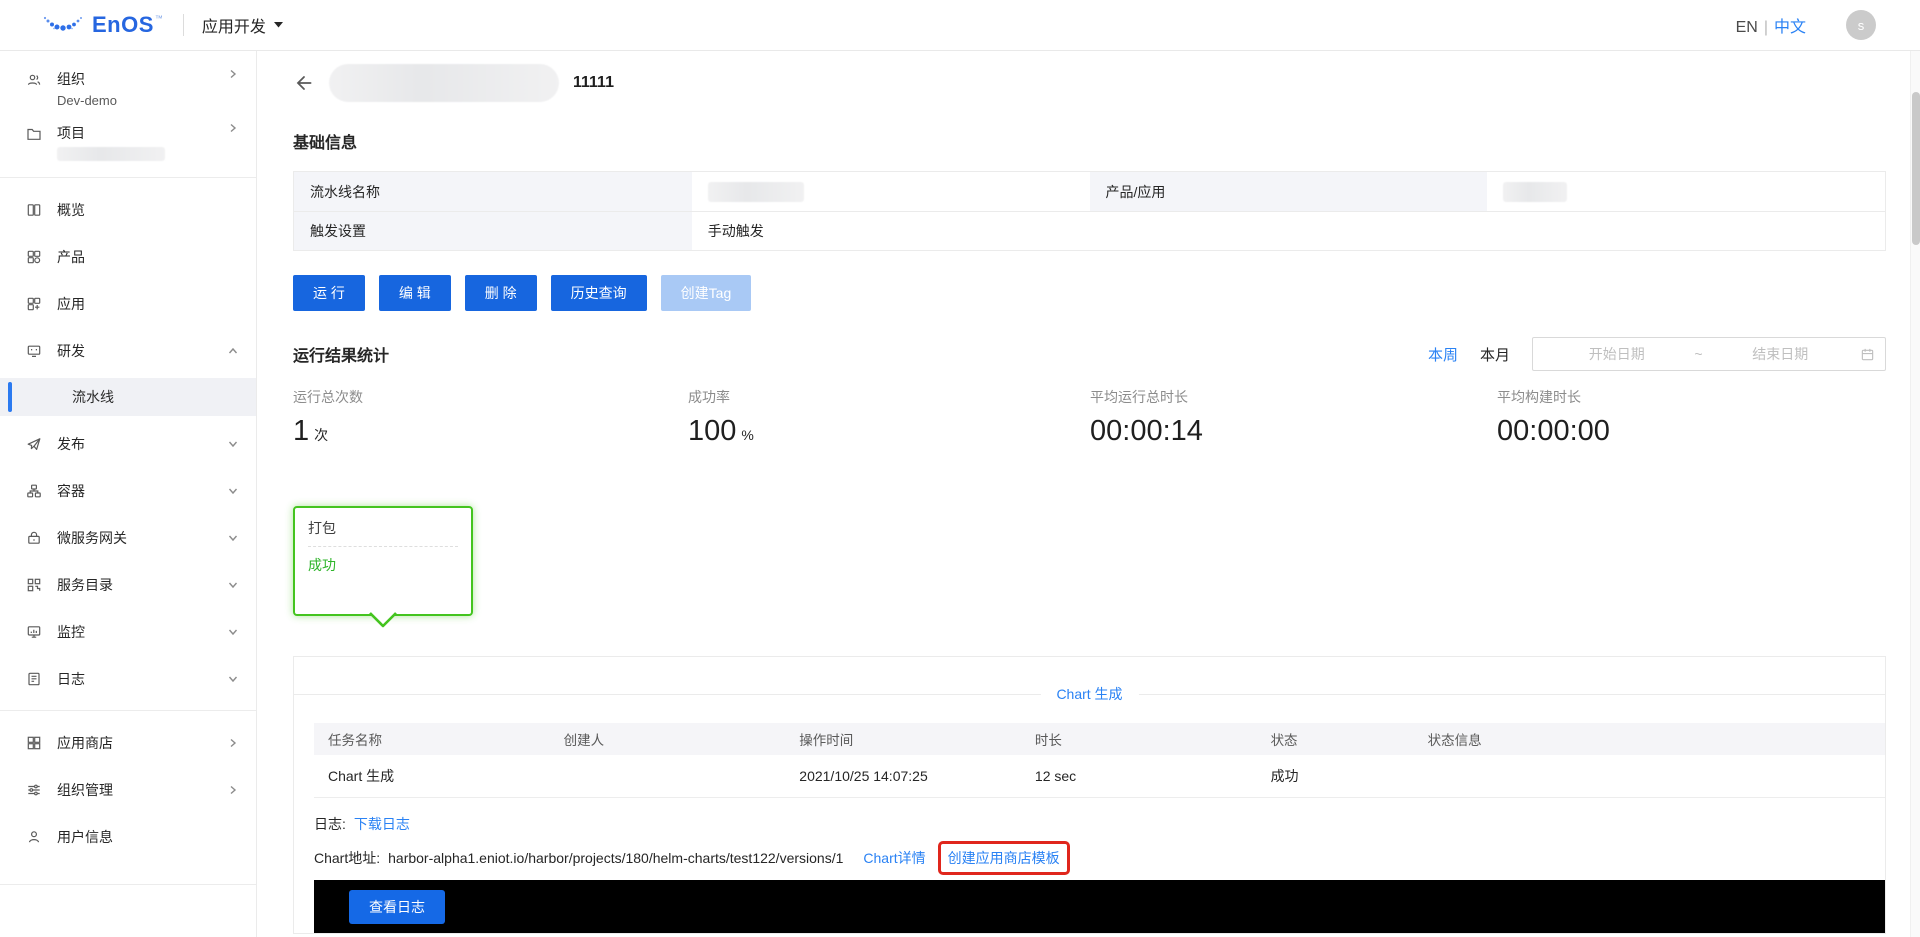  I want to click on scrollbar-thumb, so click(1916, 168).